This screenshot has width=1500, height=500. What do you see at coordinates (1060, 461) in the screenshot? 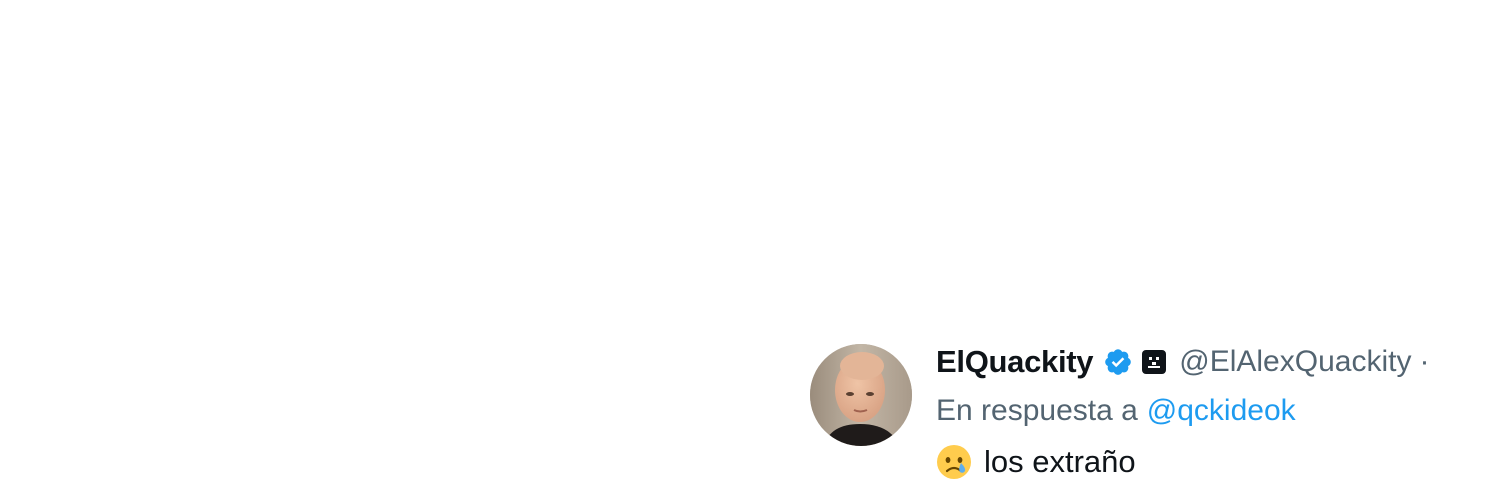
I see `tweet-body: los extraño` at bounding box center [1060, 461].